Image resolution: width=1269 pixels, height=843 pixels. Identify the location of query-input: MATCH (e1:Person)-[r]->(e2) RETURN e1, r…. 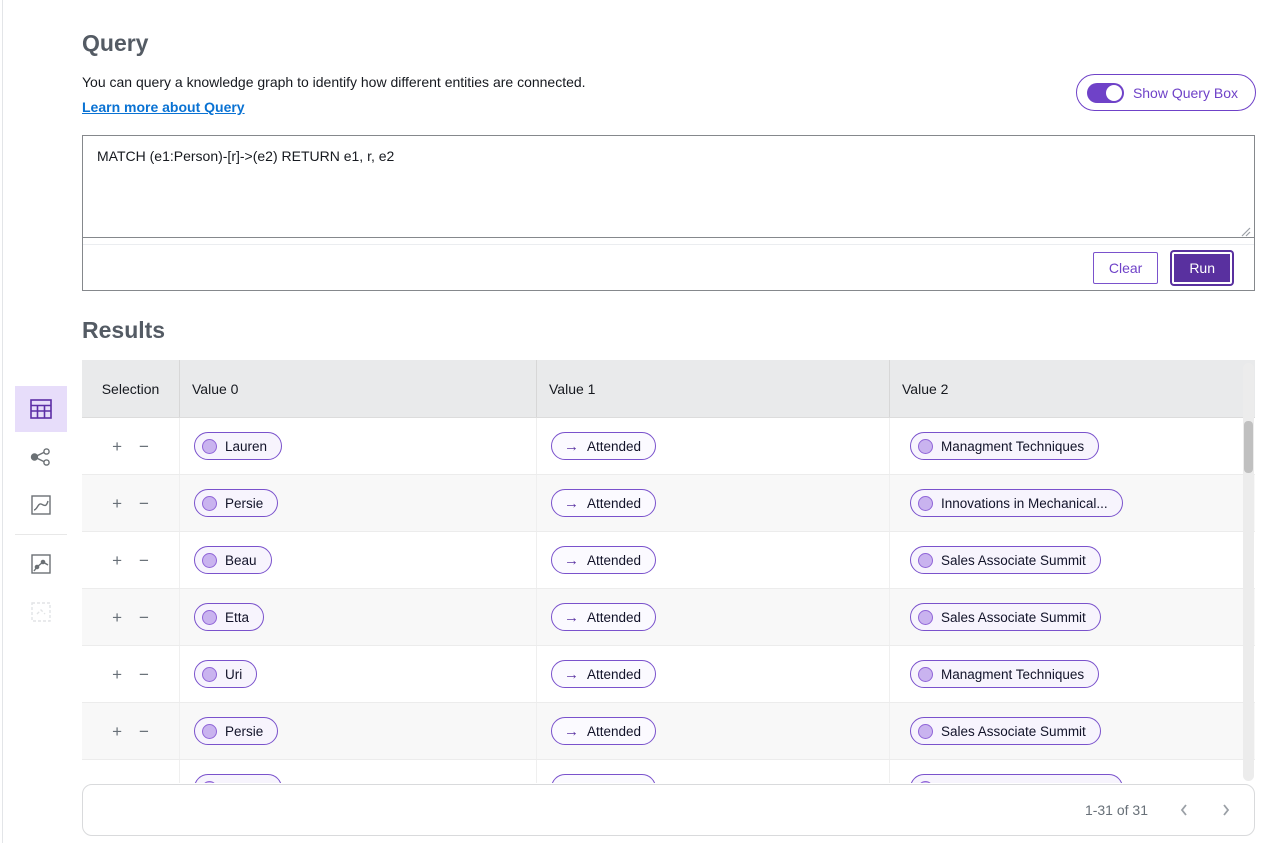
(668, 187).